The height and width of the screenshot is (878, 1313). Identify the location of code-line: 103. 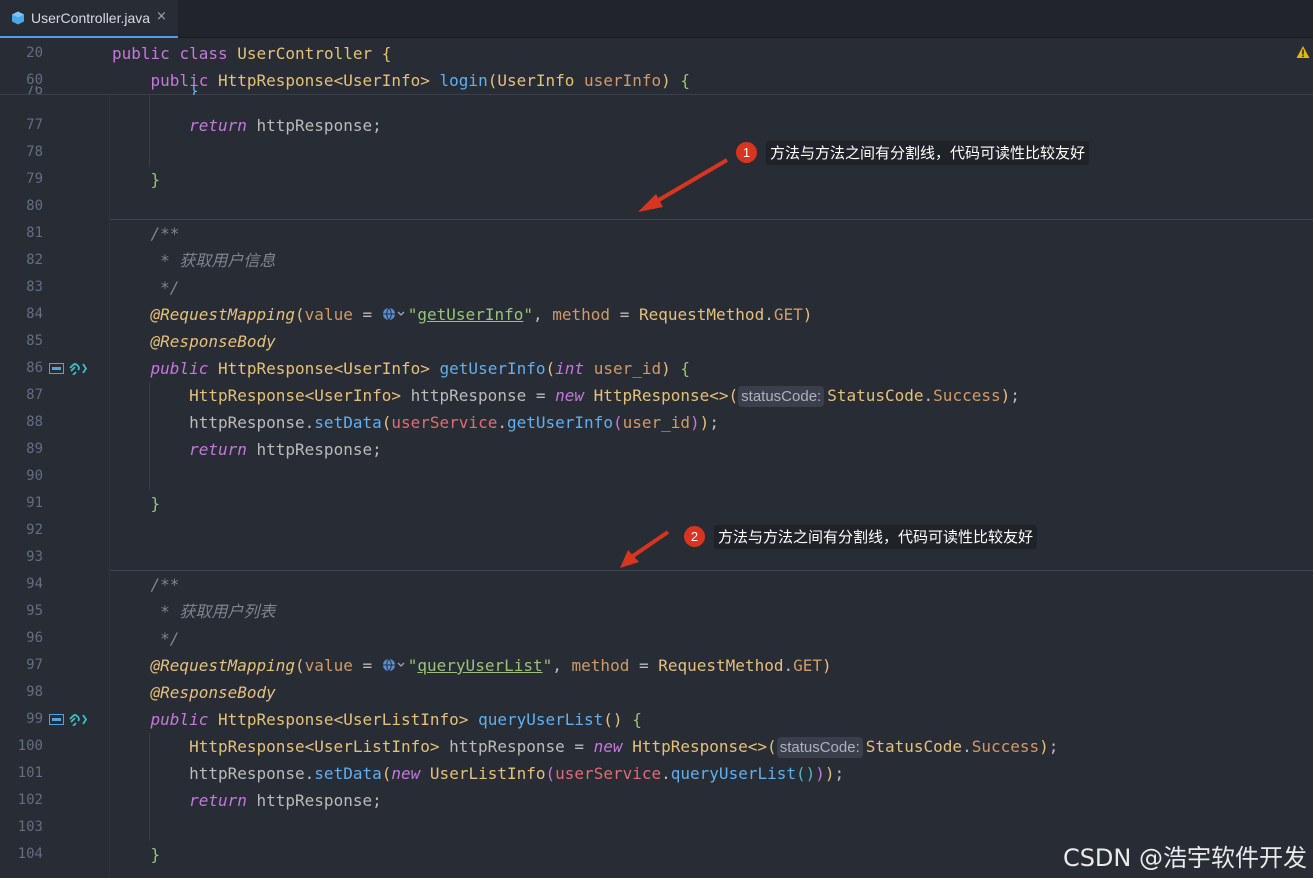
(656, 827).